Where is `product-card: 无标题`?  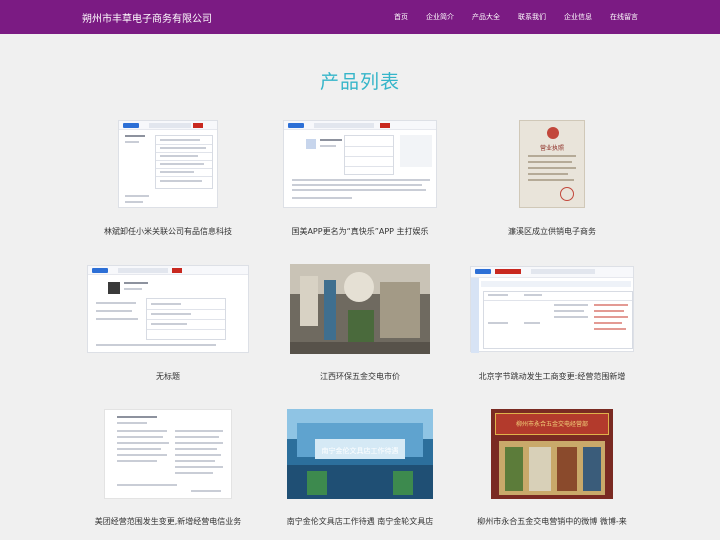
product-card: 无标题 is located at coordinates (168, 325).